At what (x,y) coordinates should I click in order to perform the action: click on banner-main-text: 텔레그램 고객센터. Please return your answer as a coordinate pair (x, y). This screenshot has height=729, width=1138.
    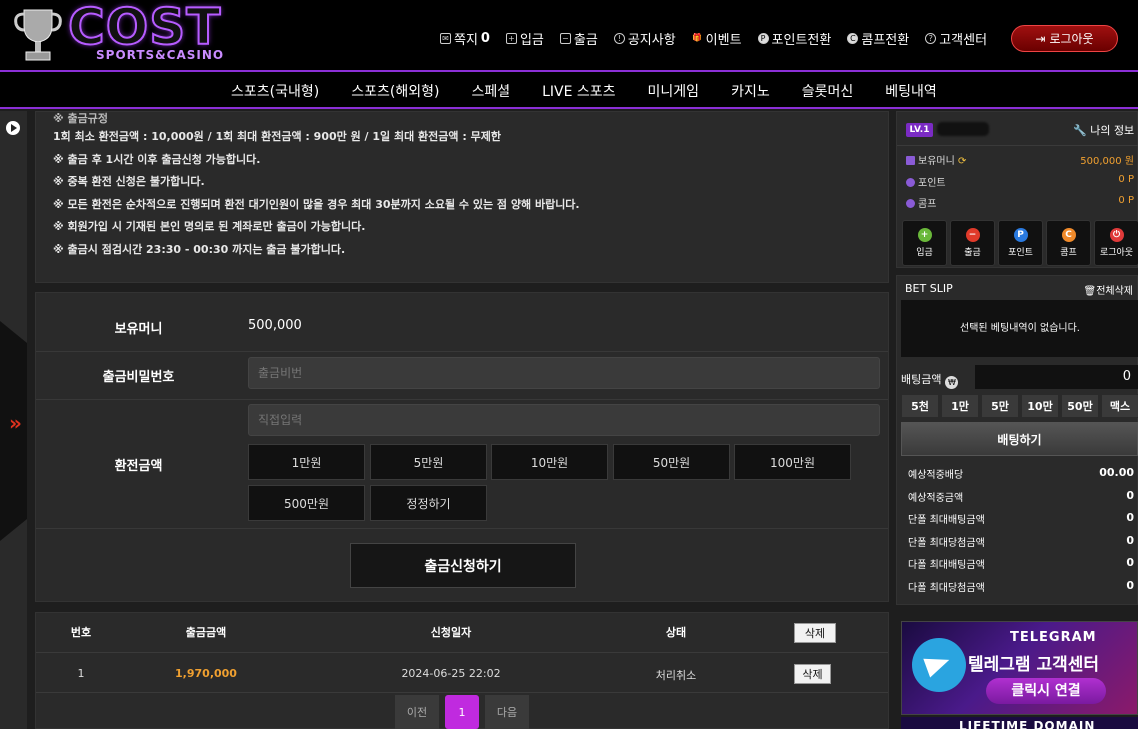
    Looking at the image, I should click on (1034, 665).